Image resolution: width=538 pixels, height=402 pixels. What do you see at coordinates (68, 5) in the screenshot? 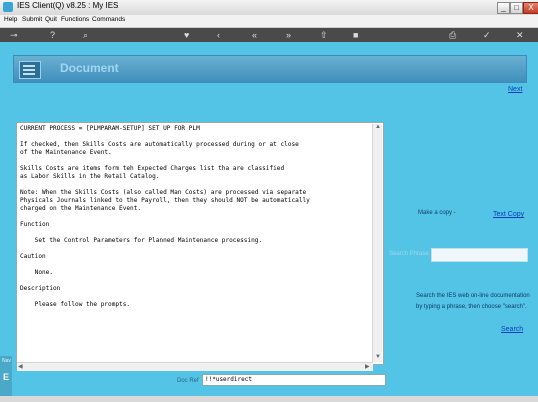
I see `window-title: IES Client(Q) v8.25 : My IES` at bounding box center [68, 5].